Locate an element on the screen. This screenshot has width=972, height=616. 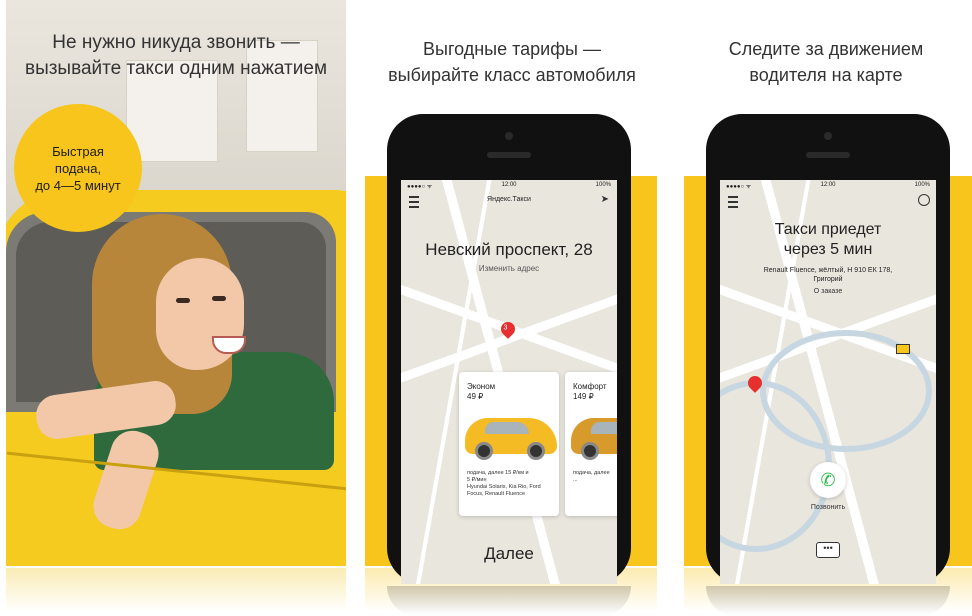
call-button: ✆ is located at coordinates (828, 480).